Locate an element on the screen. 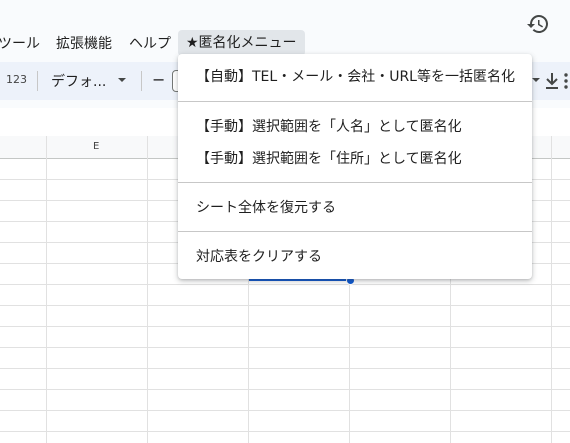 This screenshot has height=443, width=570. version-history-icon is located at coordinates (538, 24).